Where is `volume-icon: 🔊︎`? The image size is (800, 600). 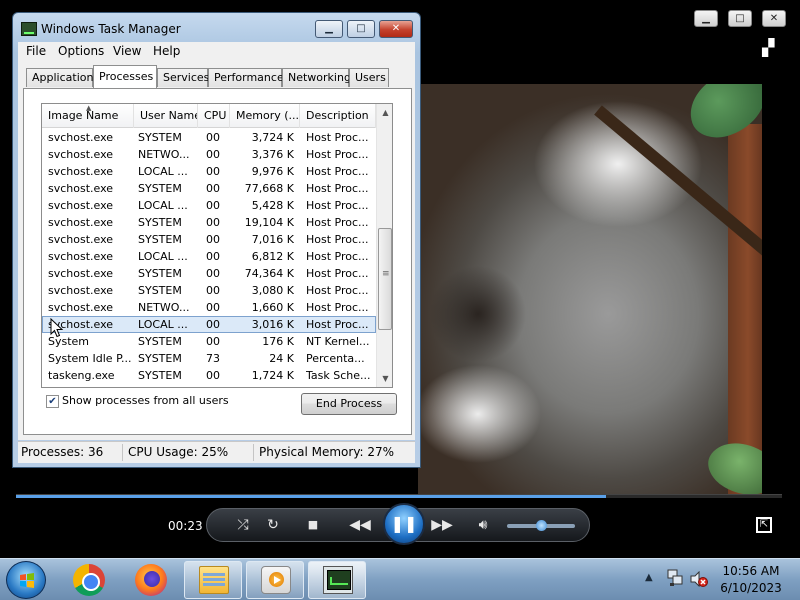 volume-icon: 🔊︎ is located at coordinates (483, 525).